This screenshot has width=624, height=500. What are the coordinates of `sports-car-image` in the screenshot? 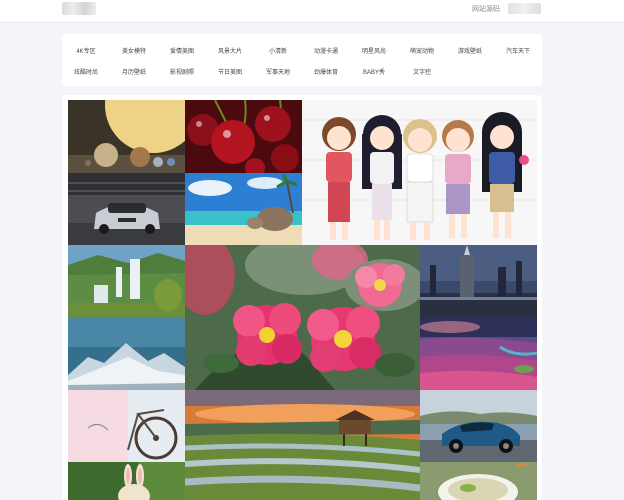 It's located at (126, 209).